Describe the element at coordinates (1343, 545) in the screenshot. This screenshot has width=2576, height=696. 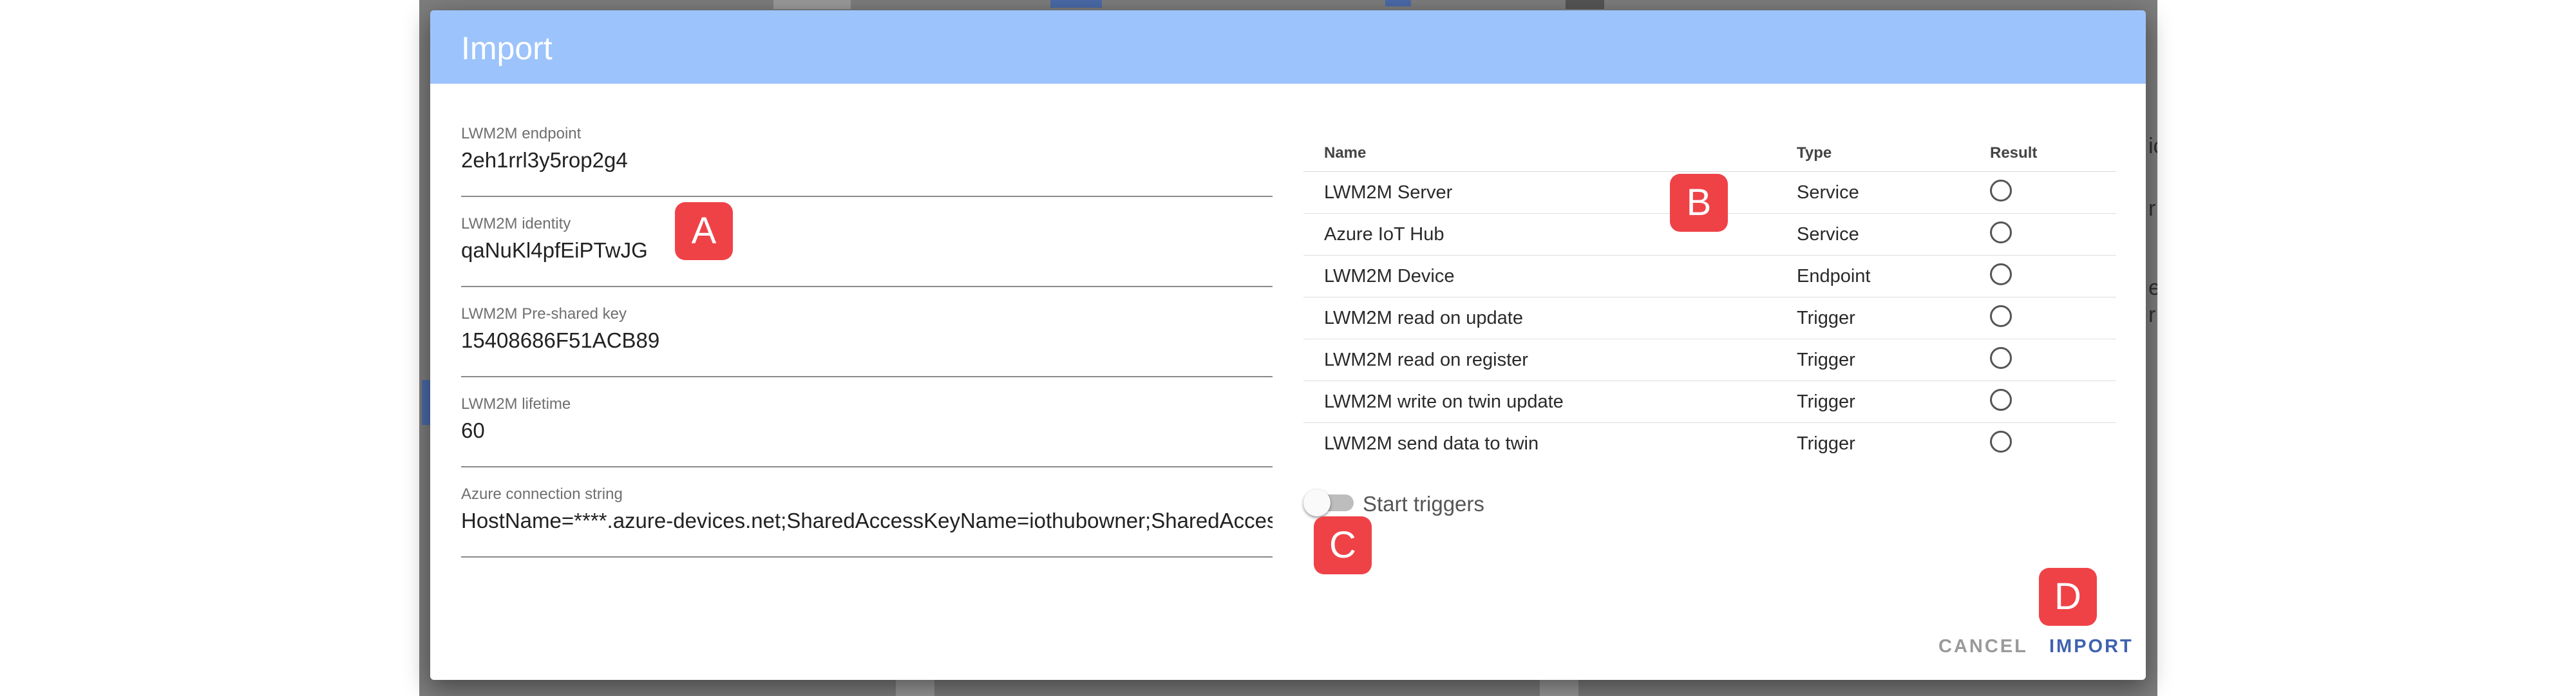
I see `annotation-marker-c: C` at that location.